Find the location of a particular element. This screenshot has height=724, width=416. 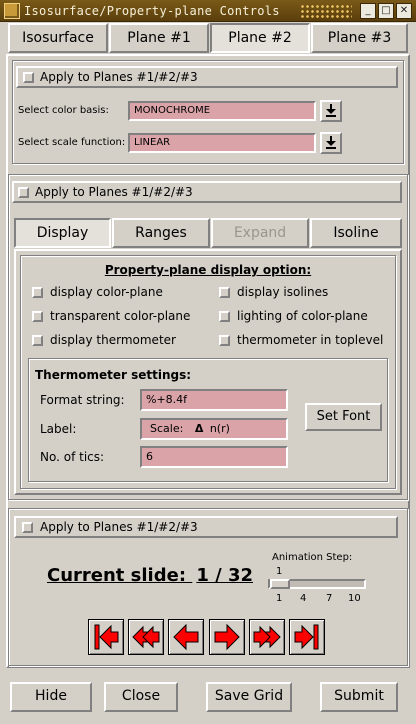

transparent-color-plane-checkbox is located at coordinates (37, 316).